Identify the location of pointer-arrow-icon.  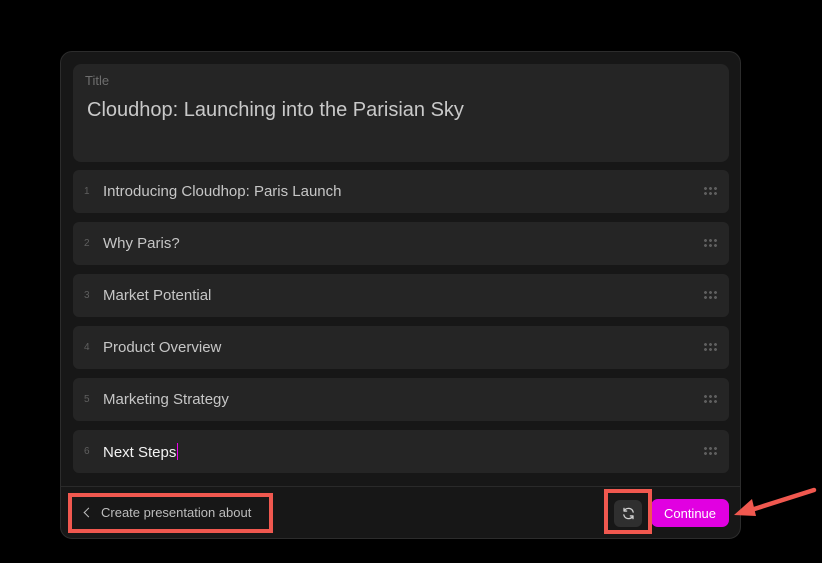
(775, 501).